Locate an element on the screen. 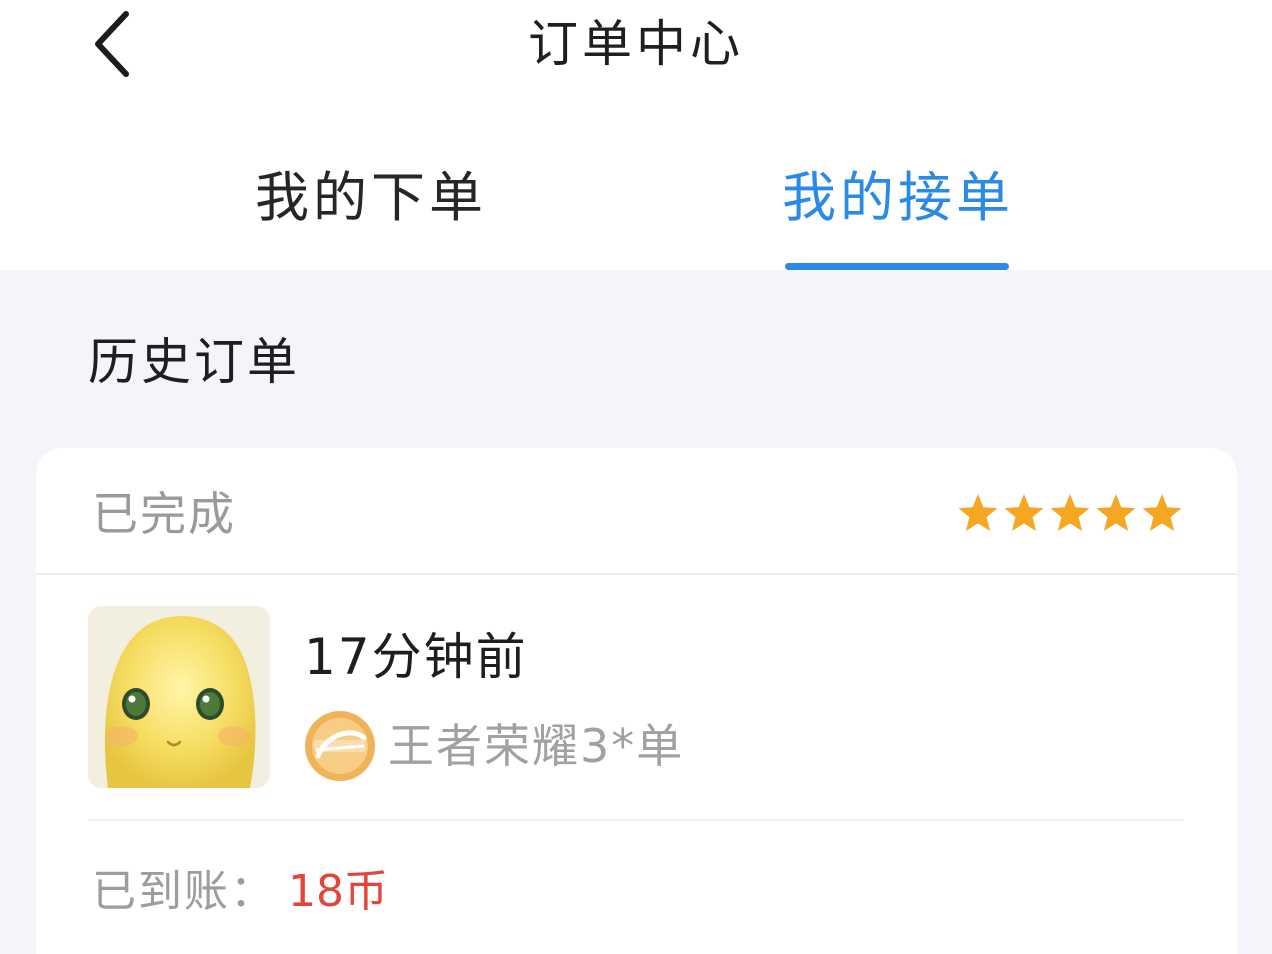  settle-amount: 18币 is located at coordinates (338, 891).